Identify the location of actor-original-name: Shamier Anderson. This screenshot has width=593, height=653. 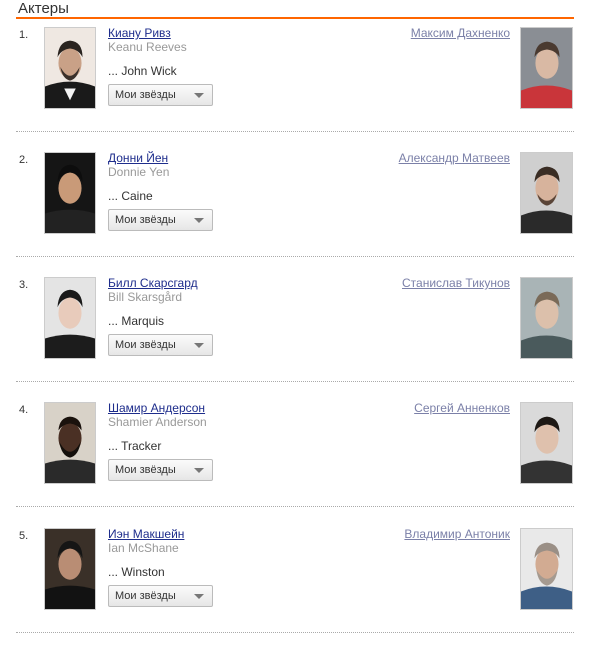
(157, 422).